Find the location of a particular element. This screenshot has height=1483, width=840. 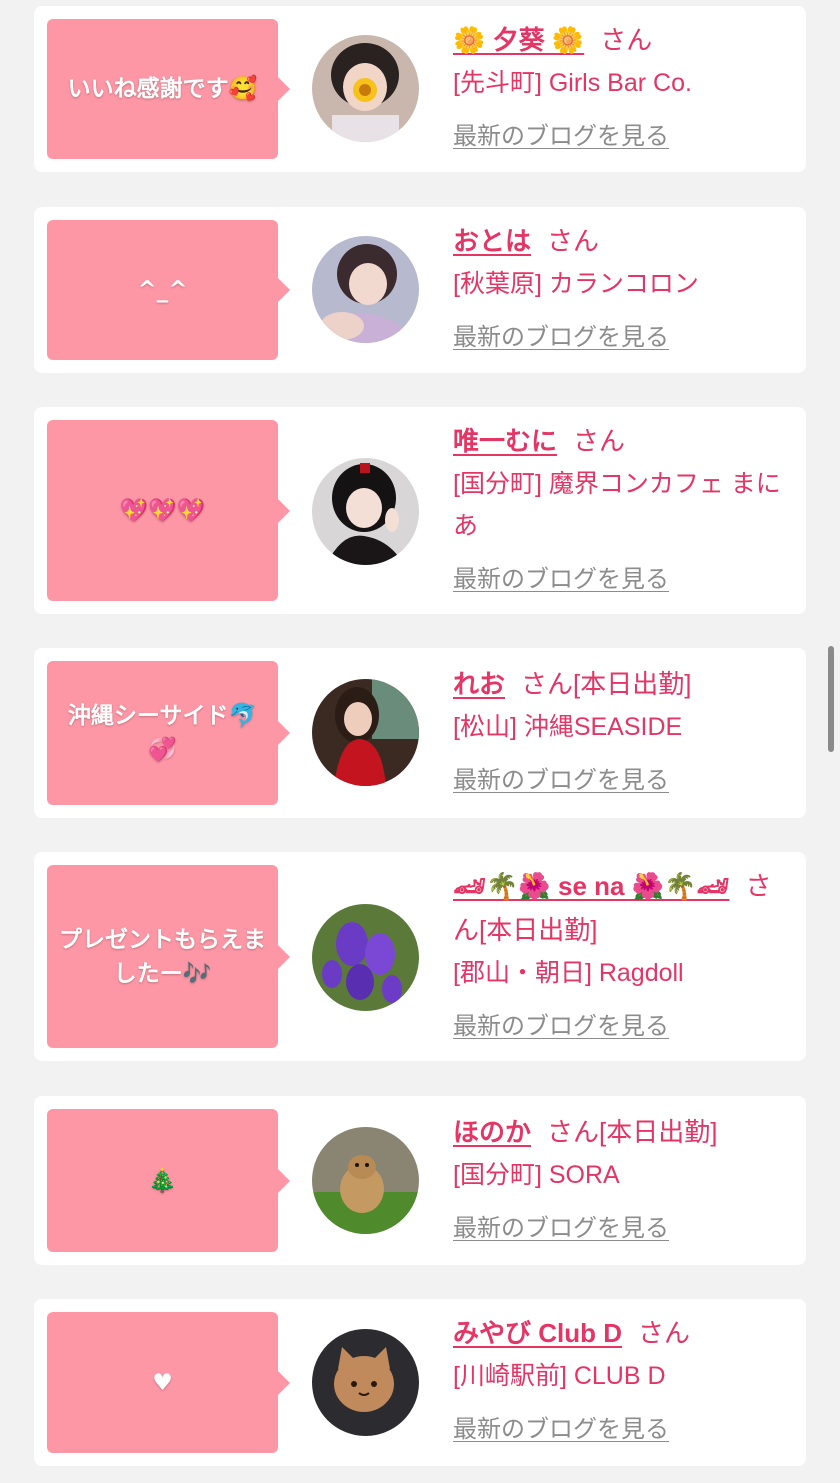

message-bubble: いいね感謝です🥰 is located at coordinates (168, 89).